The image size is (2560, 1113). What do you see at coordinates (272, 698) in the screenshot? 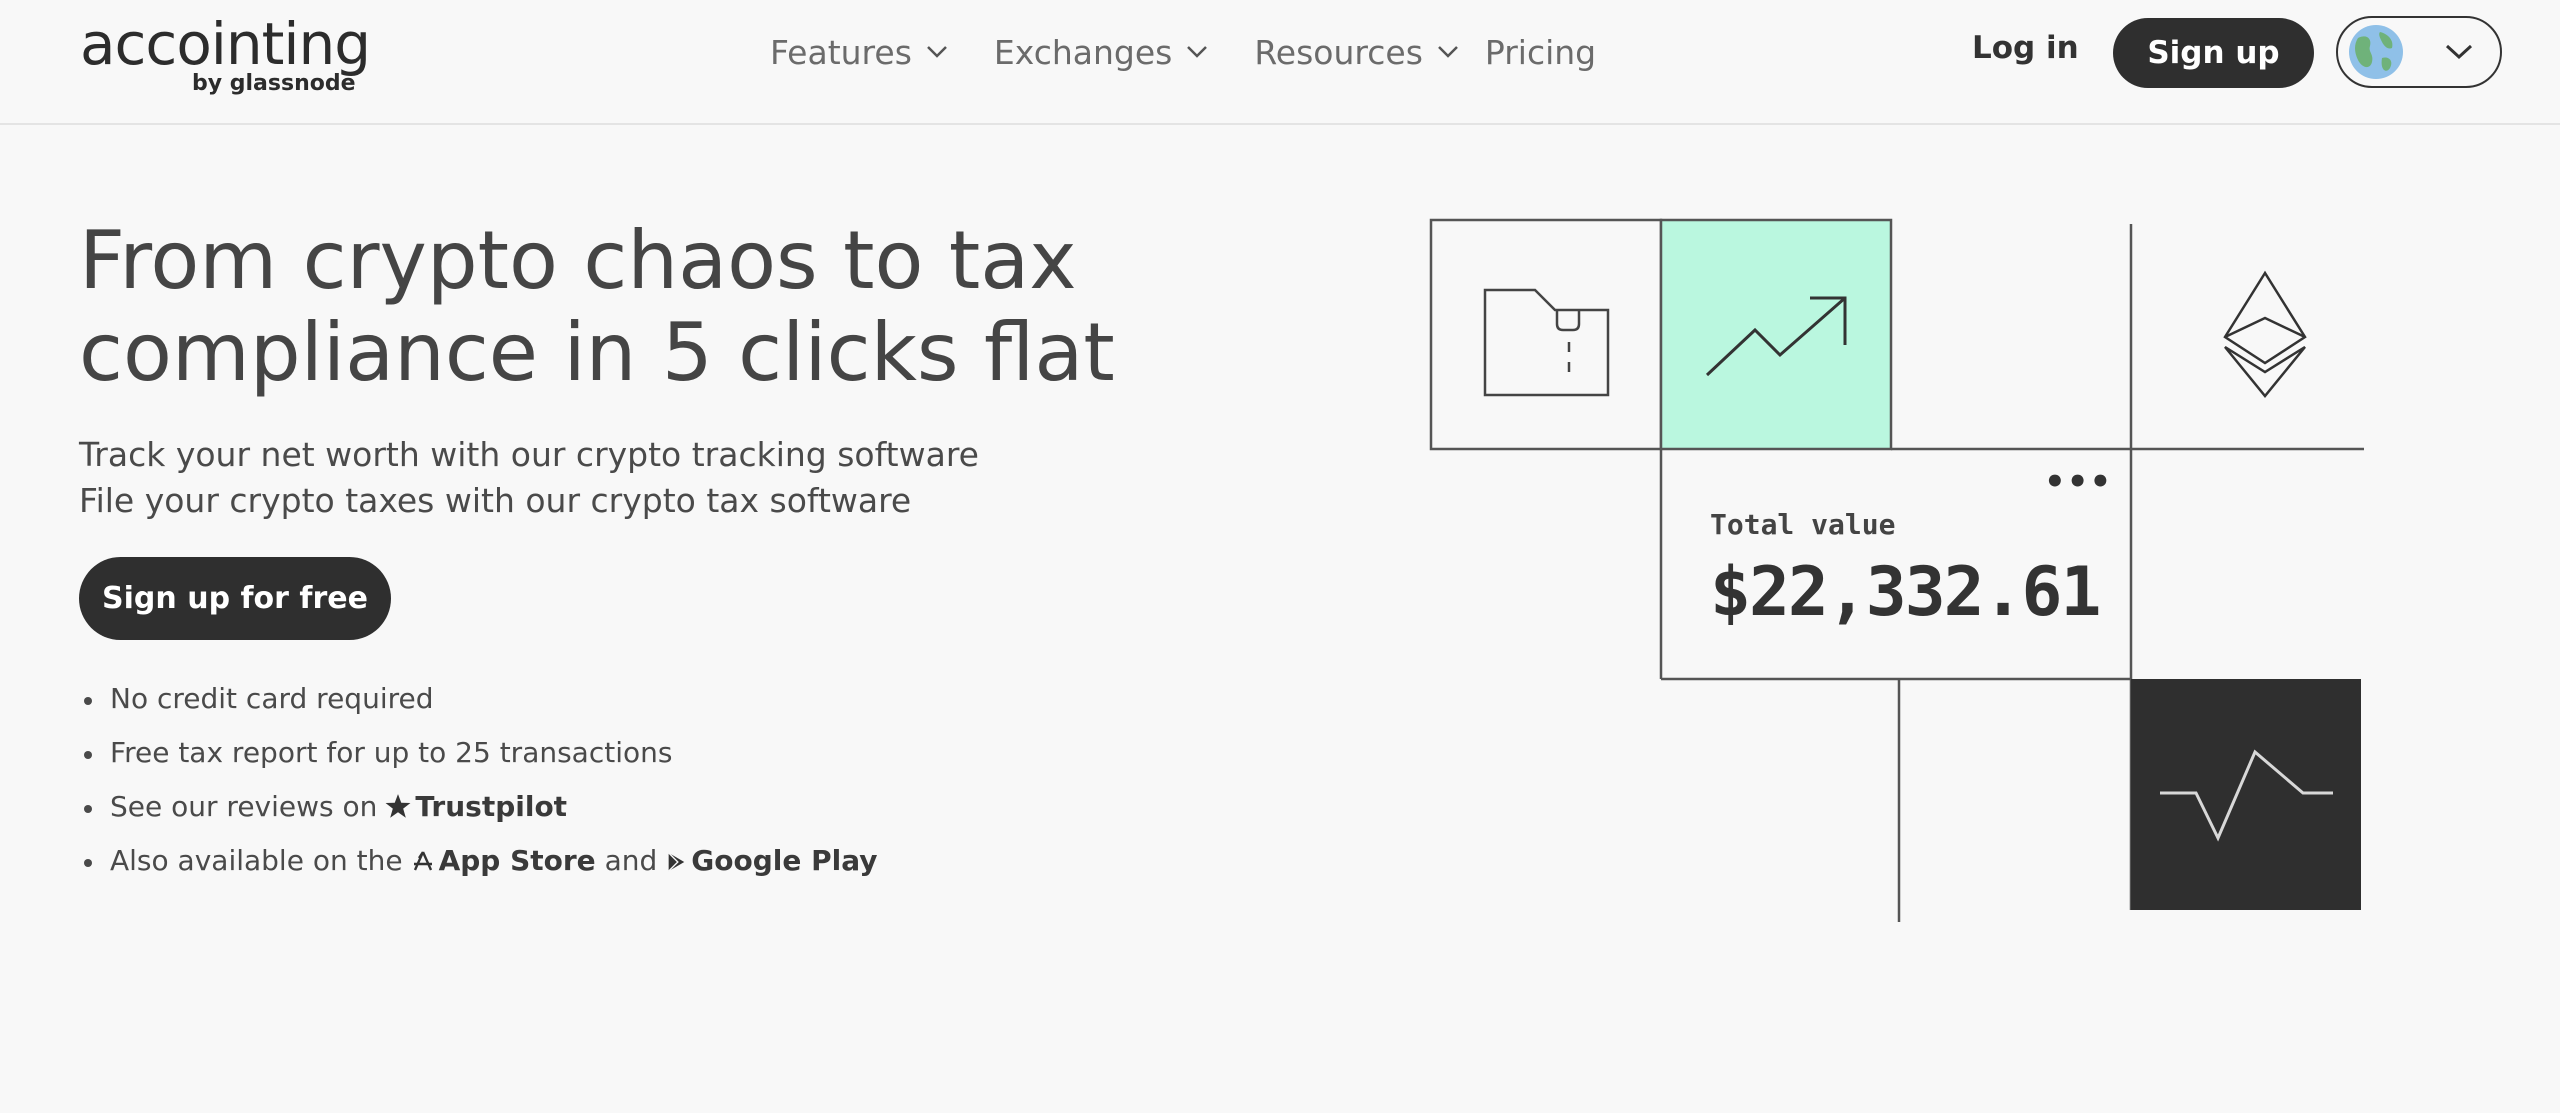
I see `bullet-no-credit-card: No credit card required` at bounding box center [272, 698].